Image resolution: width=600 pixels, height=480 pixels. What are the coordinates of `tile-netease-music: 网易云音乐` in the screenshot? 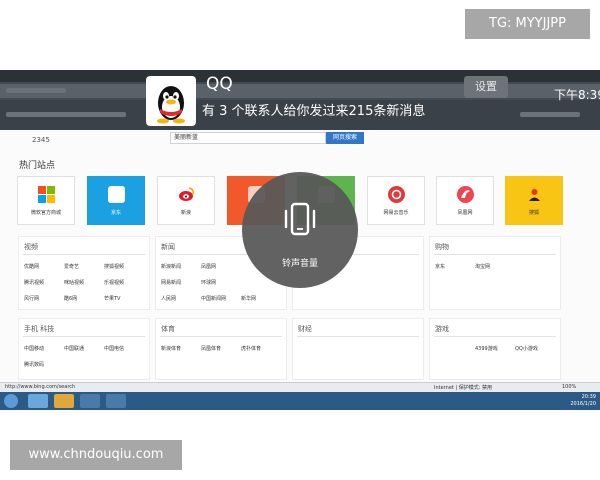 It's located at (396, 200).